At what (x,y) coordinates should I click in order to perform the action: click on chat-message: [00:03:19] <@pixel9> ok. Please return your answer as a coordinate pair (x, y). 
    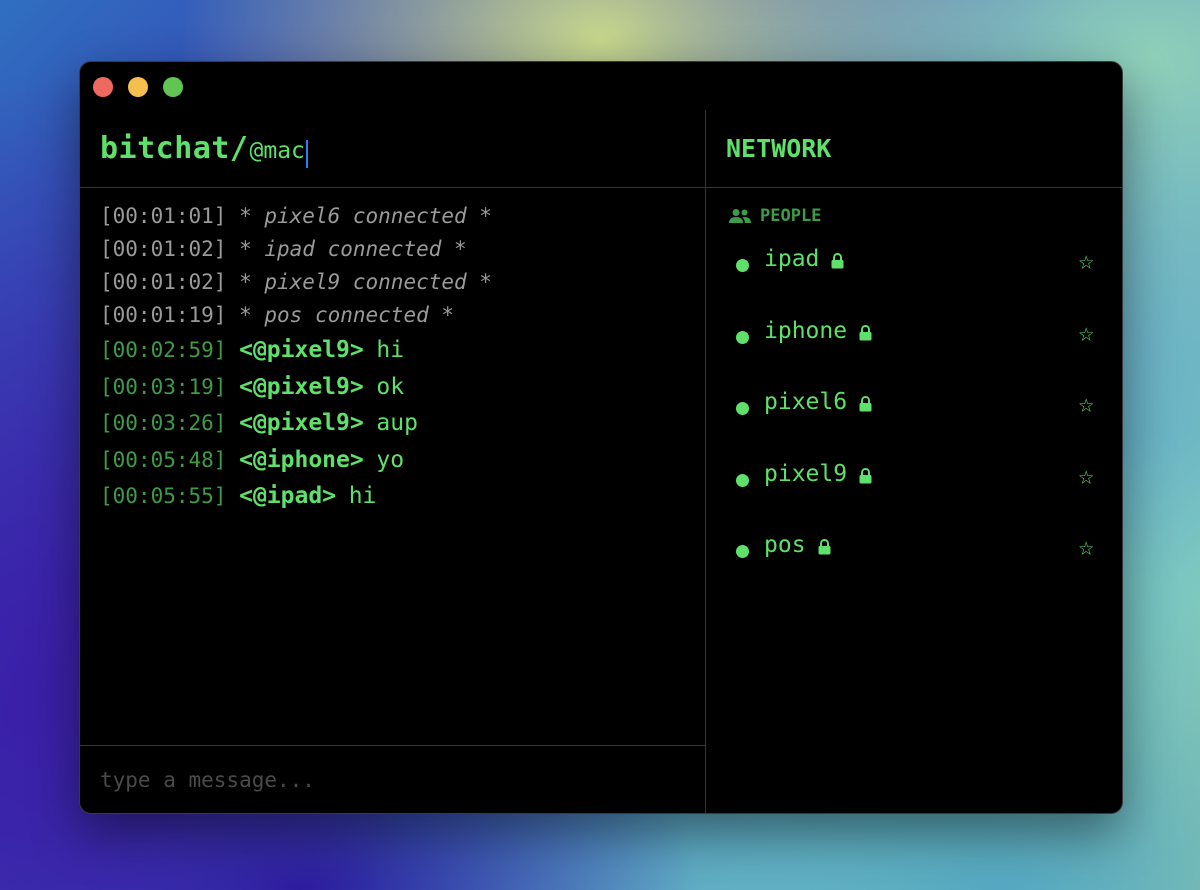
    Looking at the image, I should click on (402, 387).